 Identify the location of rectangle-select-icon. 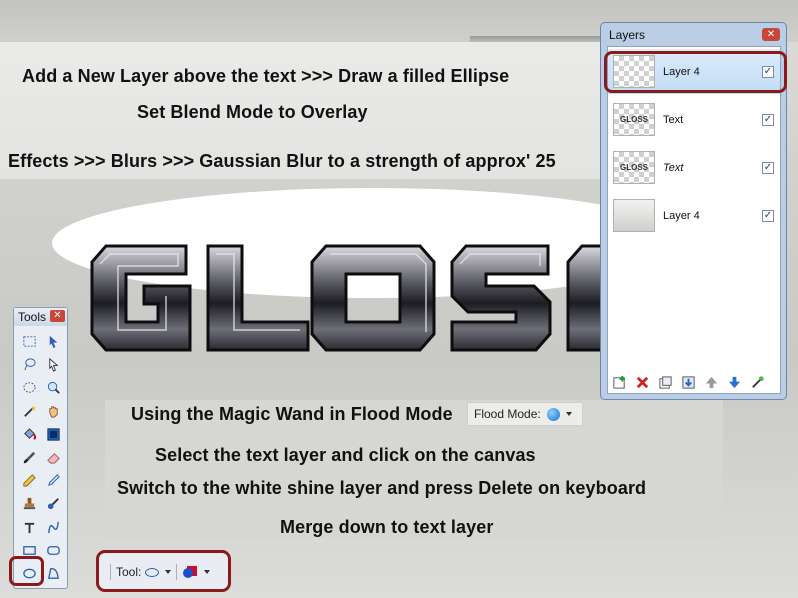
(29, 341).